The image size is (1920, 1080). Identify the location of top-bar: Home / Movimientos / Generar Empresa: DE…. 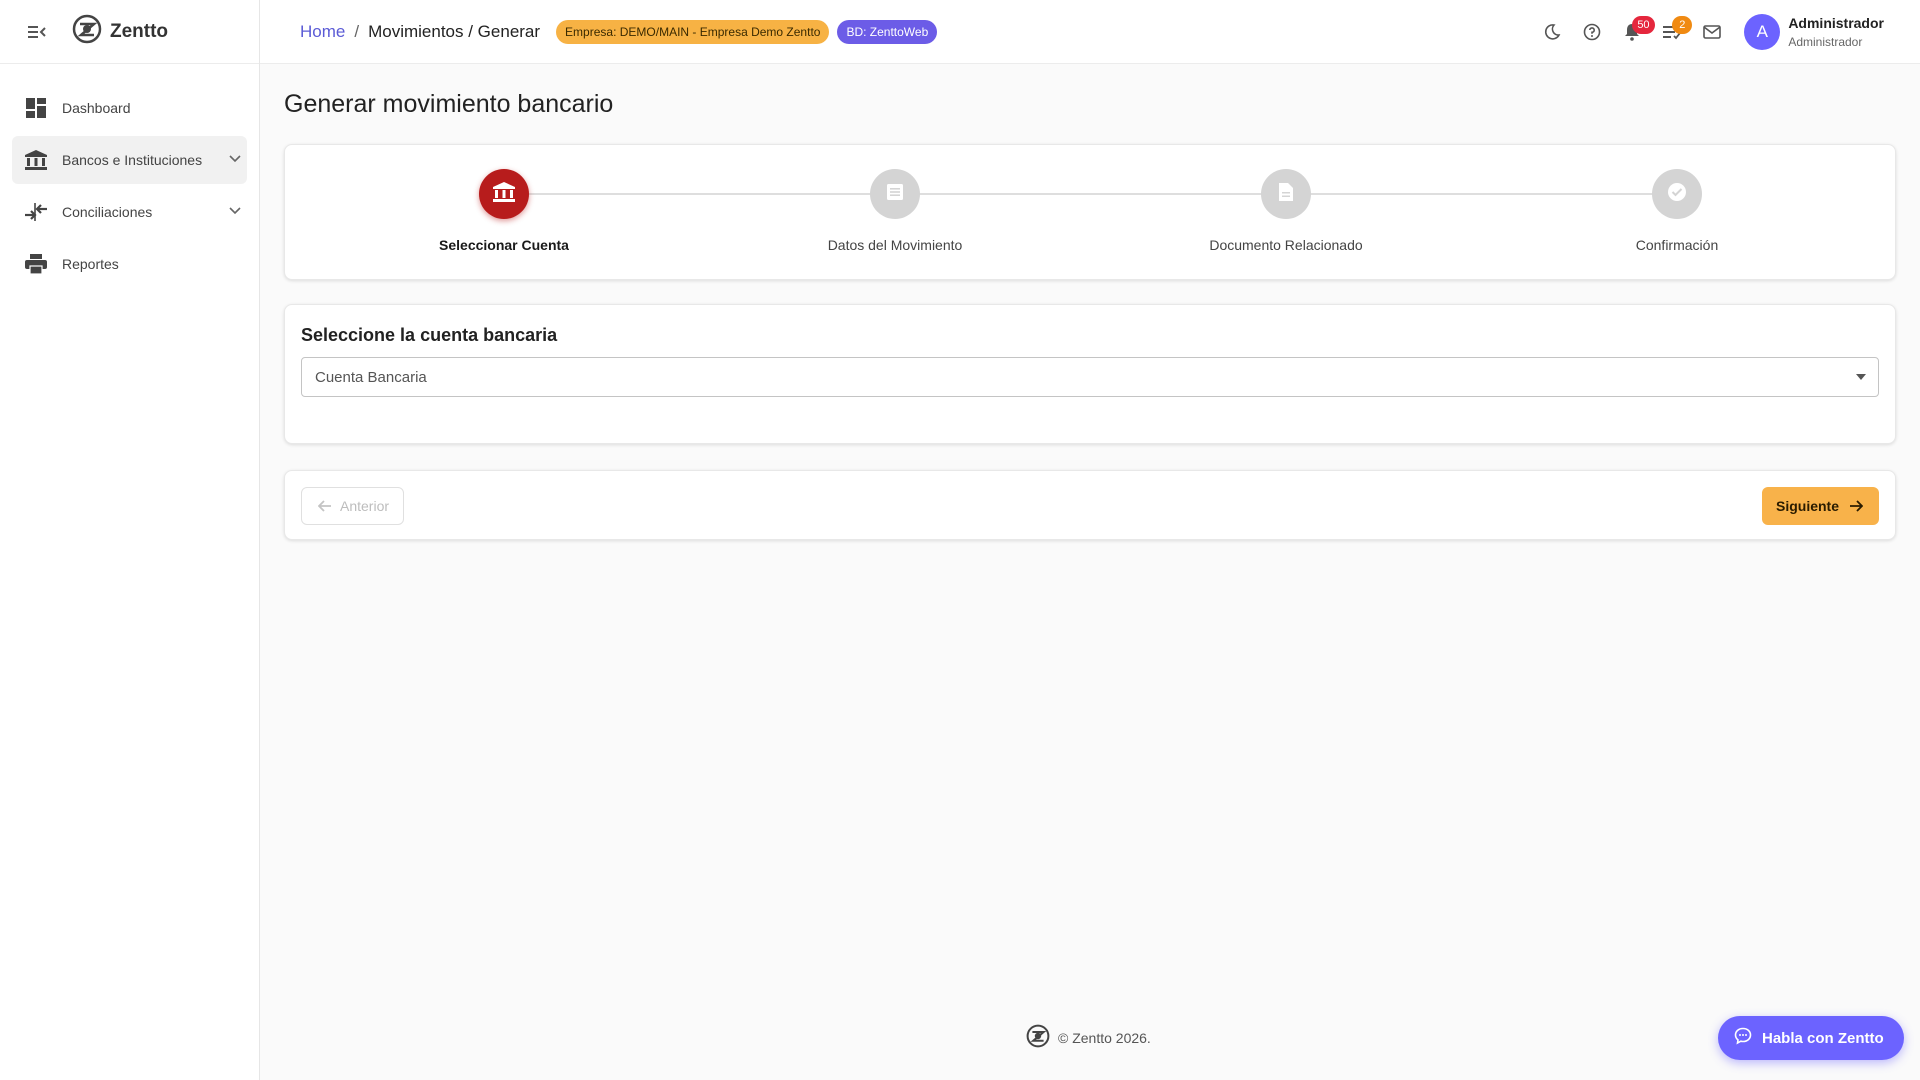
(1090, 32).